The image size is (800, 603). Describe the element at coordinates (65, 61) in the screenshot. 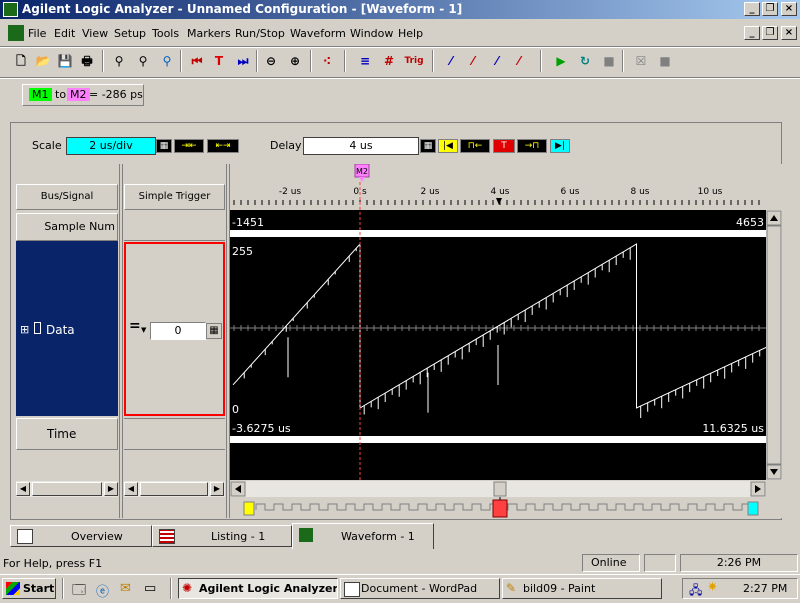

I see `save-icon: 💾` at that location.